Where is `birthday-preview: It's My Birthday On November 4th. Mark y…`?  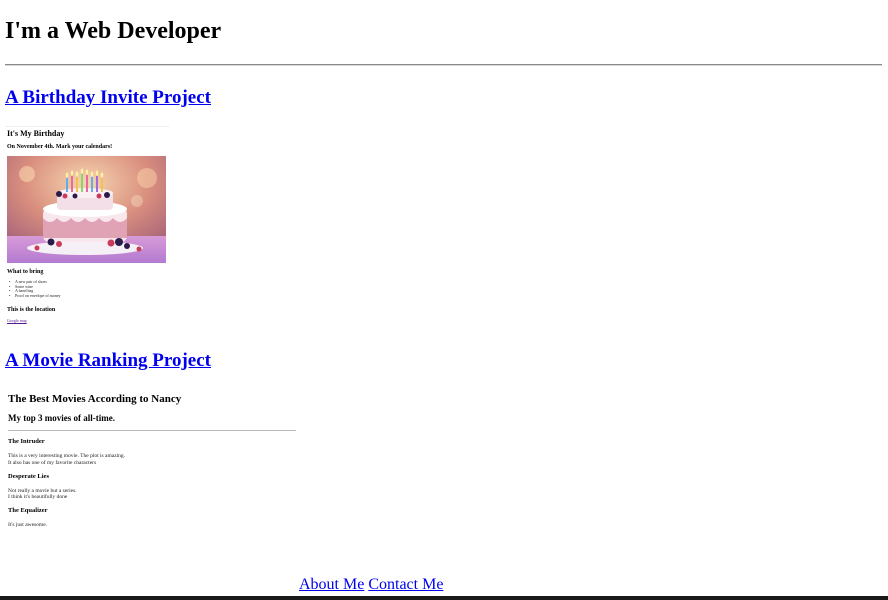
birthday-preview: It's My Birthday On November 4th. Mark y… is located at coordinates (87, 227).